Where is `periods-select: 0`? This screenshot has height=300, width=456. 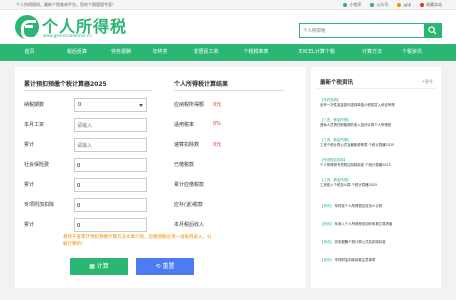 periods-select: 0 is located at coordinates (110, 105).